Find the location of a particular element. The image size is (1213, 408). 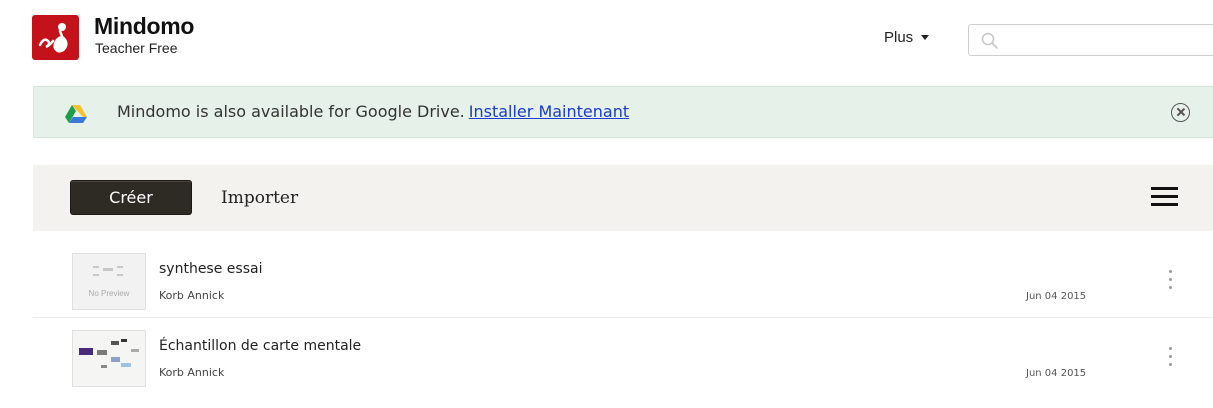

search-icon is located at coordinates (990, 43).